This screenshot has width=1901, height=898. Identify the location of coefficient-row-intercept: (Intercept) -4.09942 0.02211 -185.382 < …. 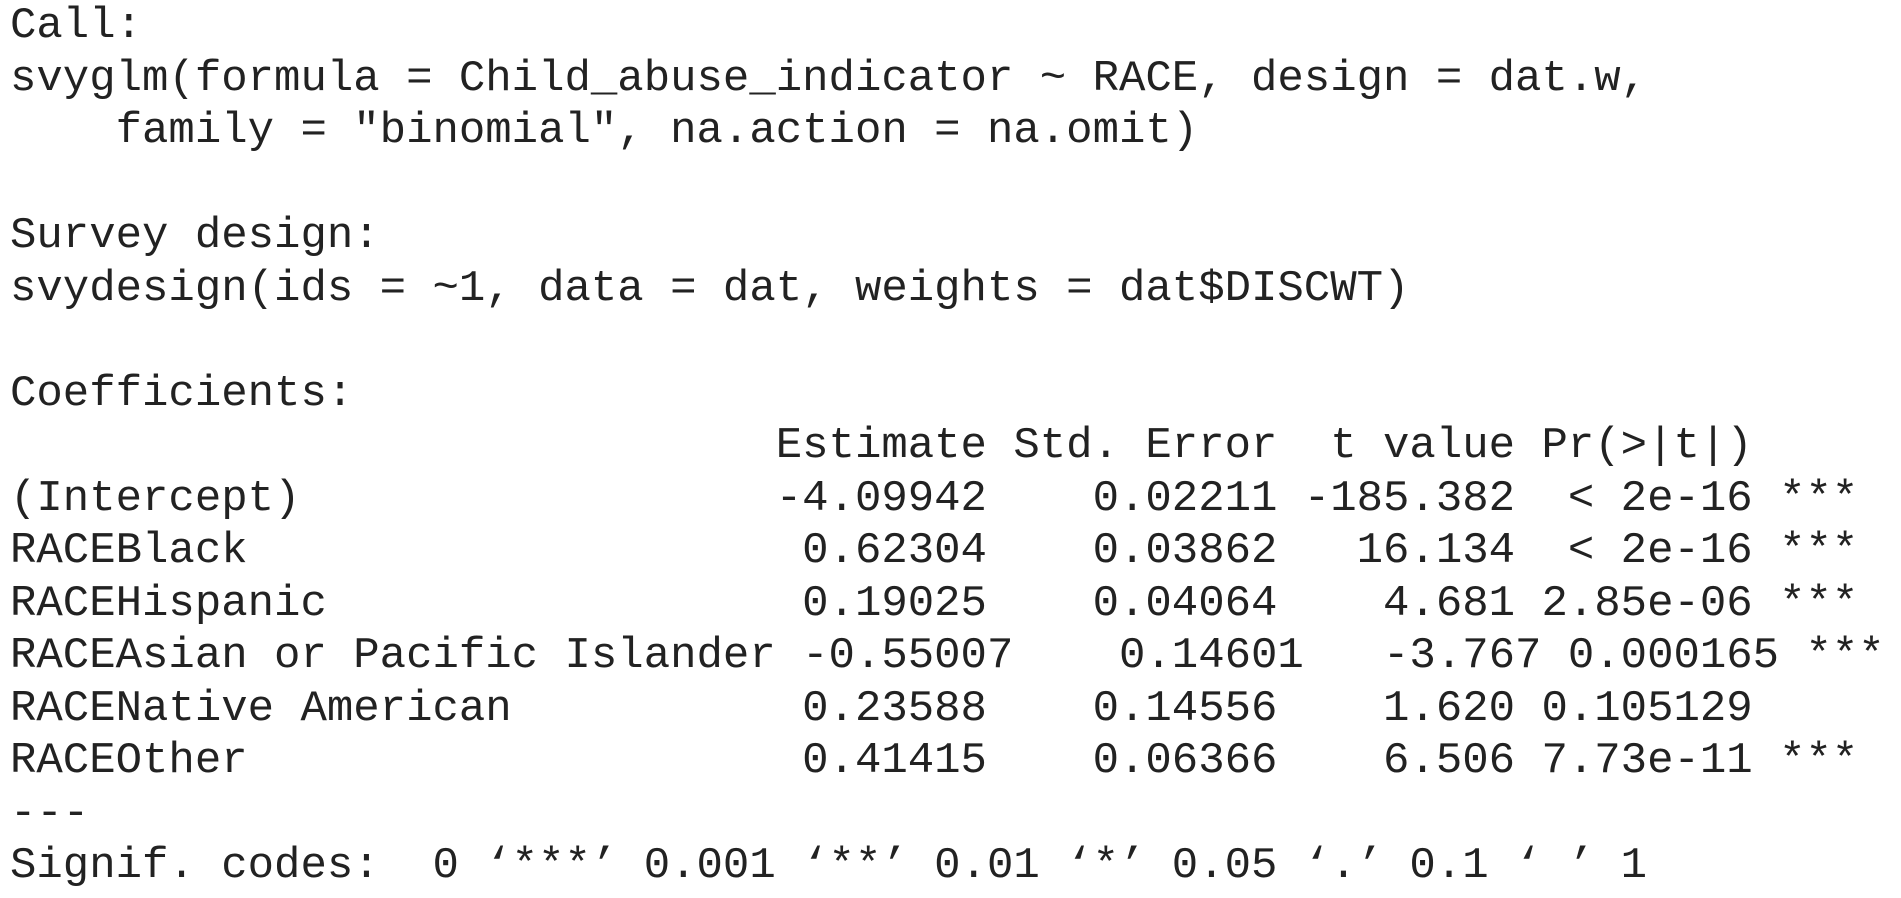
(934, 498).